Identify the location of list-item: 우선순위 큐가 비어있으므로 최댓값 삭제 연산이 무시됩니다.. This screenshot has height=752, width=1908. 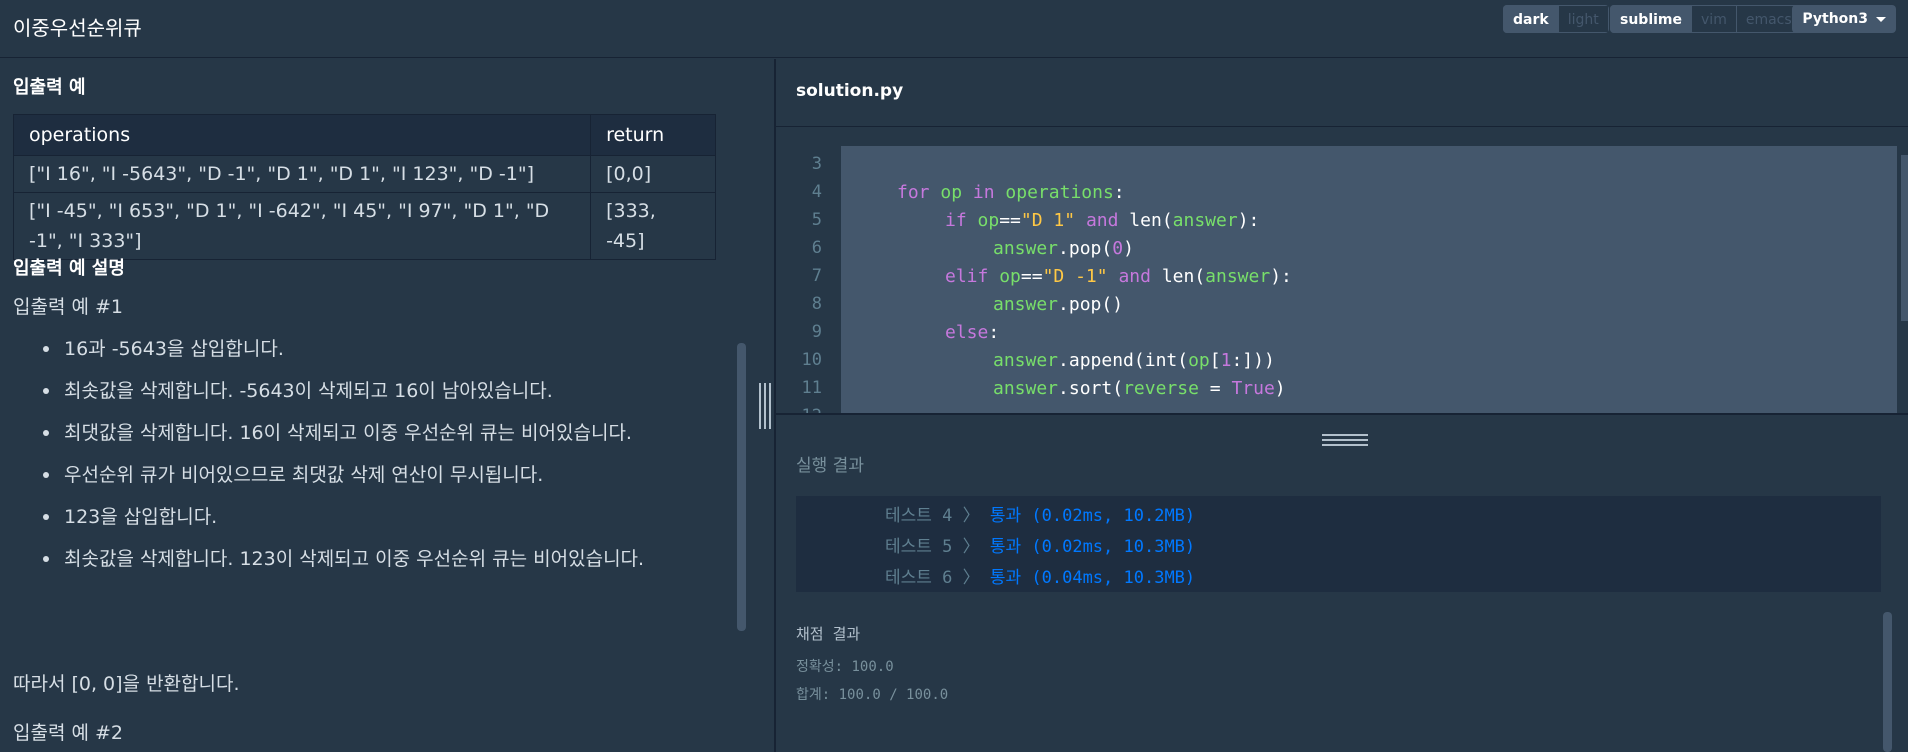
(343, 484).